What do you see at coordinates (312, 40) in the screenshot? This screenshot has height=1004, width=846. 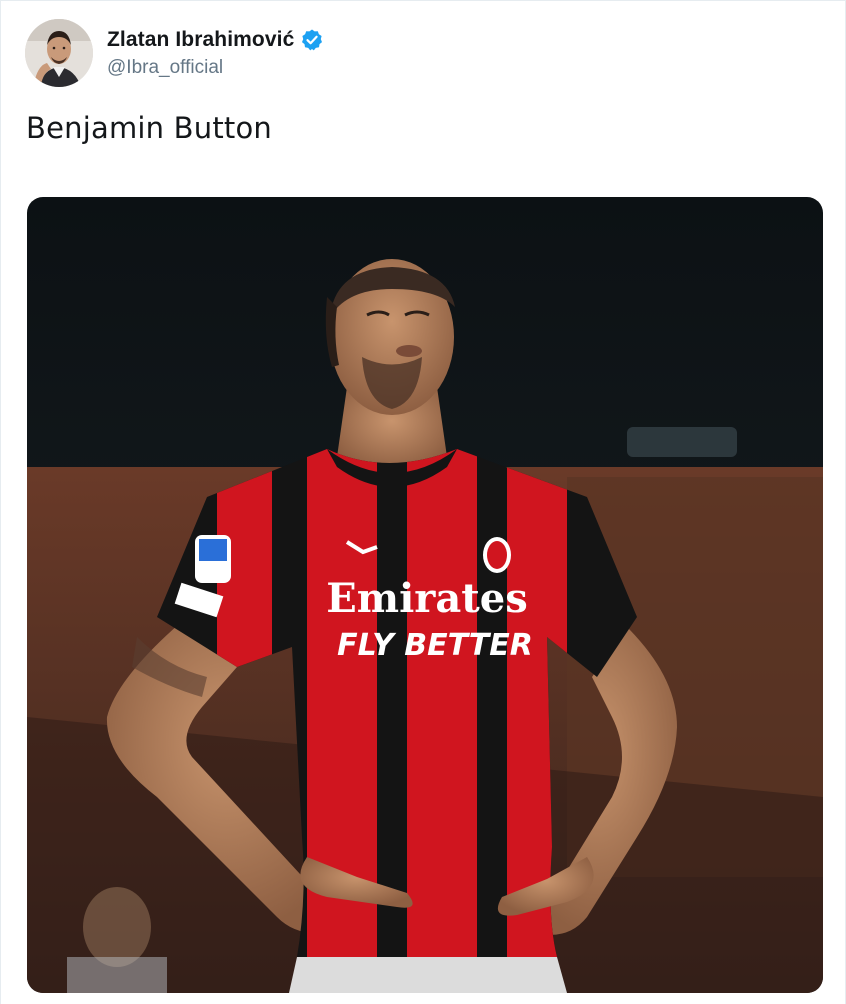 I see `verified-badge-icon` at bounding box center [312, 40].